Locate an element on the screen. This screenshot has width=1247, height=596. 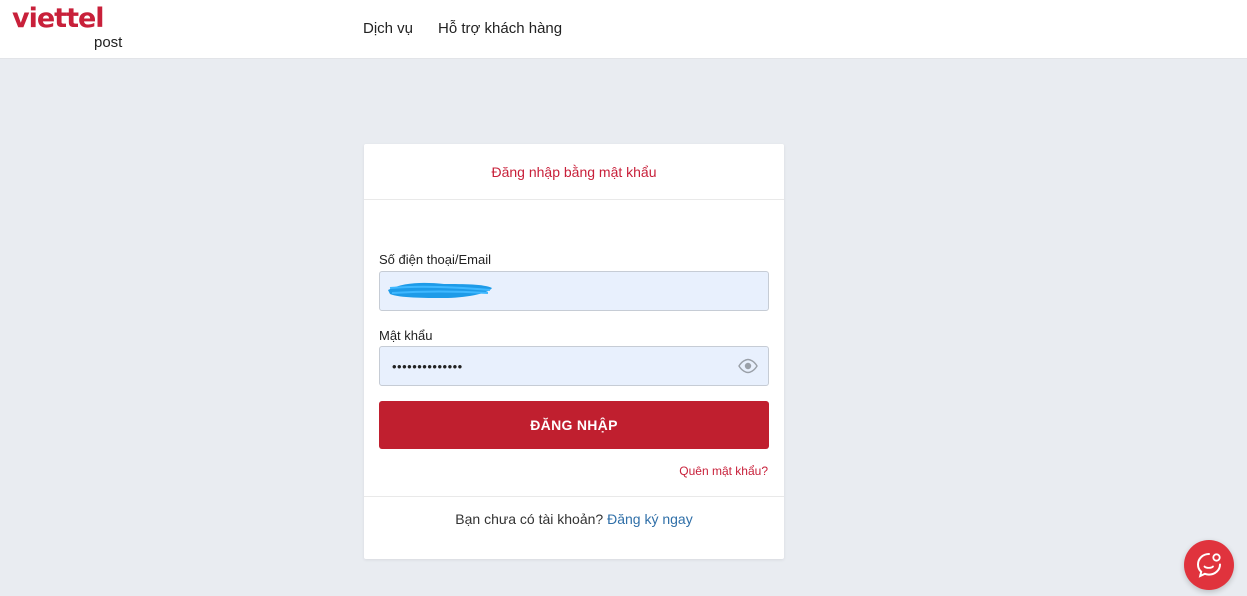
password-input is located at coordinates (574, 366).